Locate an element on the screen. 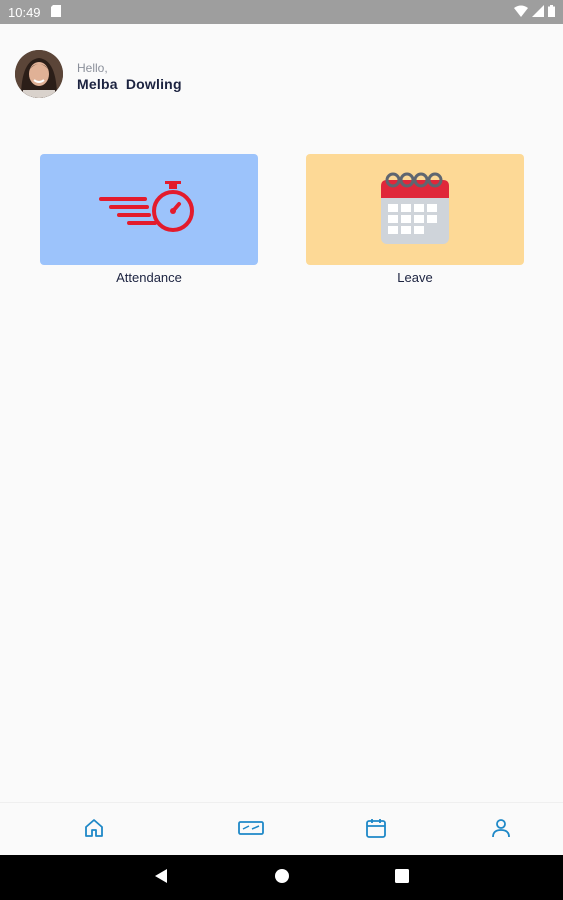 Image resolution: width=563 pixels, height=900 pixels. nav-profile-button is located at coordinates (501, 830).